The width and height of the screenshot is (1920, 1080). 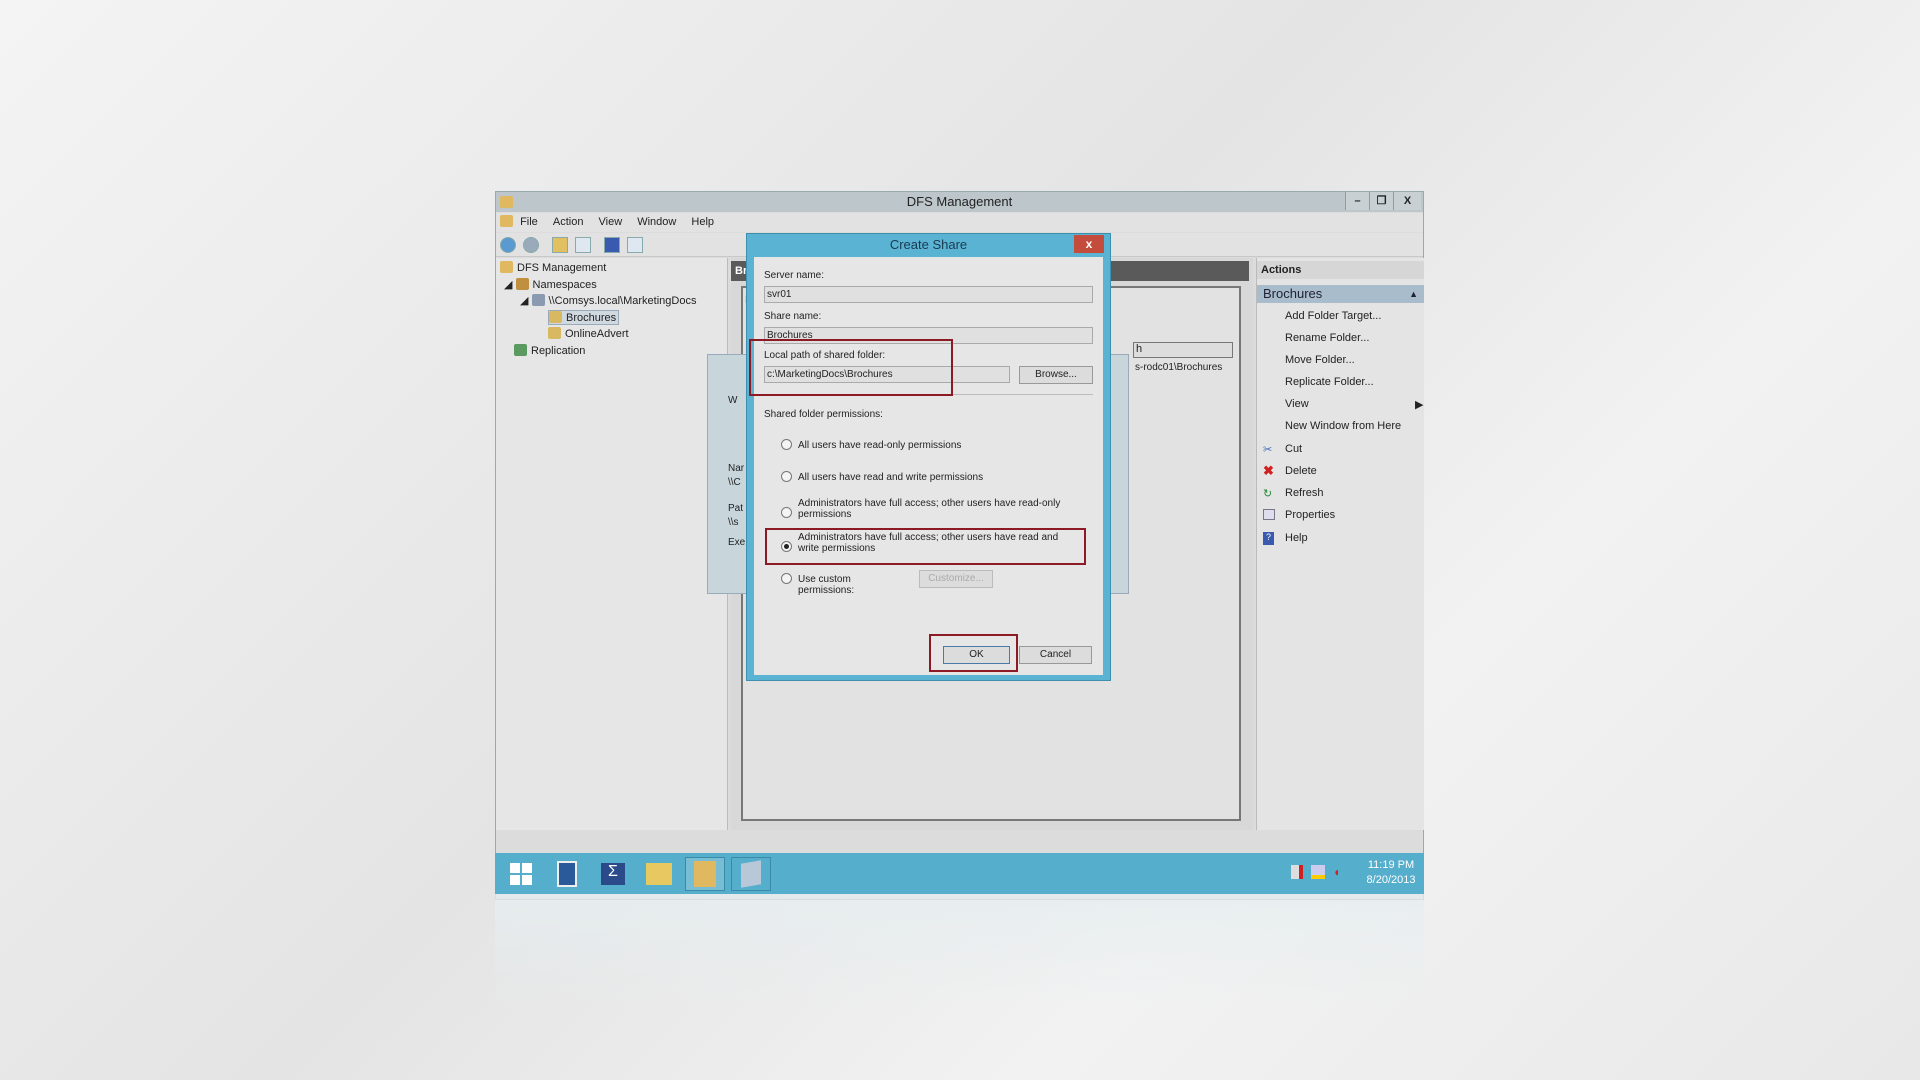 What do you see at coordinates (529, 222) in the screenshot?
I see `menu-file: File` at bounding box center [529, 222].